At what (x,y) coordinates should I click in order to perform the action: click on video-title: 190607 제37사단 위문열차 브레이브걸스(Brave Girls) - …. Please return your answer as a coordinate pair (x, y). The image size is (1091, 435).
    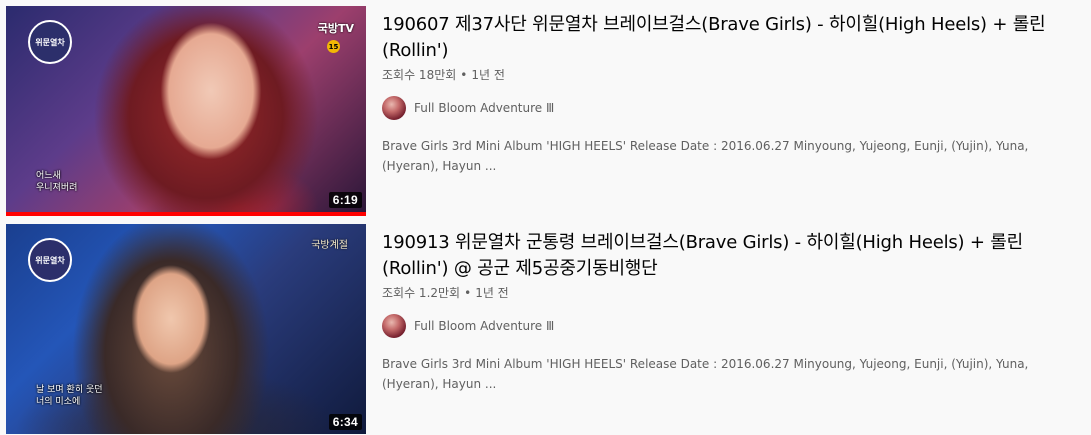
    Looking at the image, I should click on (727, 35).